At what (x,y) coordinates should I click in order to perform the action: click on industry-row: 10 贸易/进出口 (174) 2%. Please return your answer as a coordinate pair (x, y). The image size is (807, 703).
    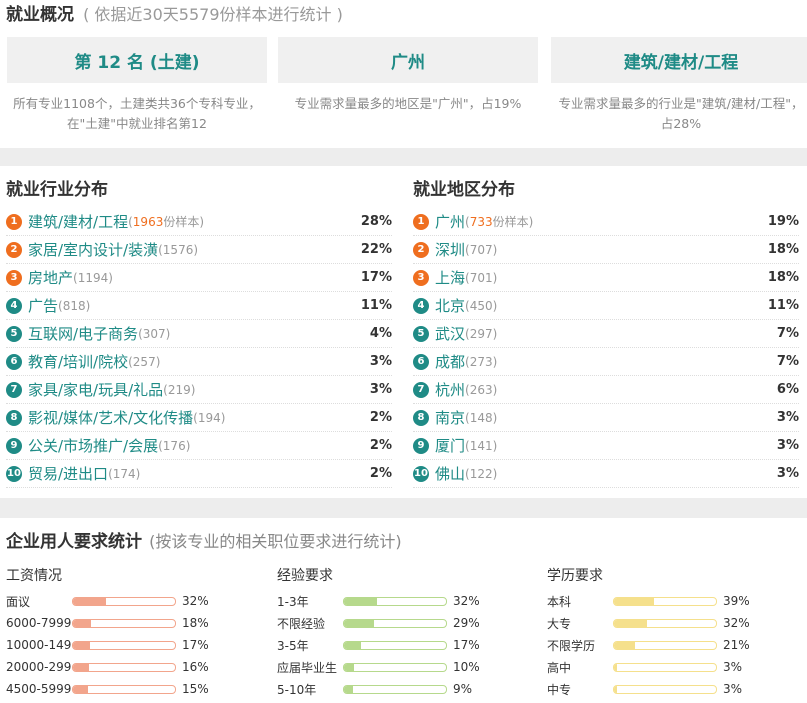
    Looking at the image, I should click on (199, 474).